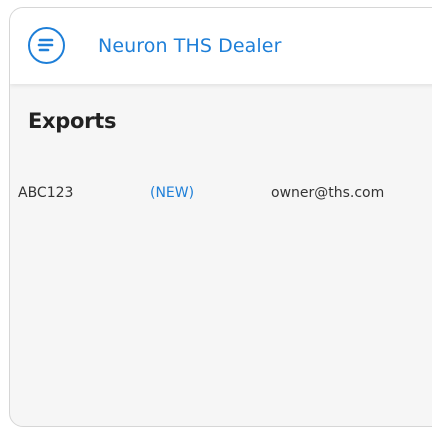 The height and width of the screenshot is (427, 432). I want to click on menu-button, so click(46, 45).